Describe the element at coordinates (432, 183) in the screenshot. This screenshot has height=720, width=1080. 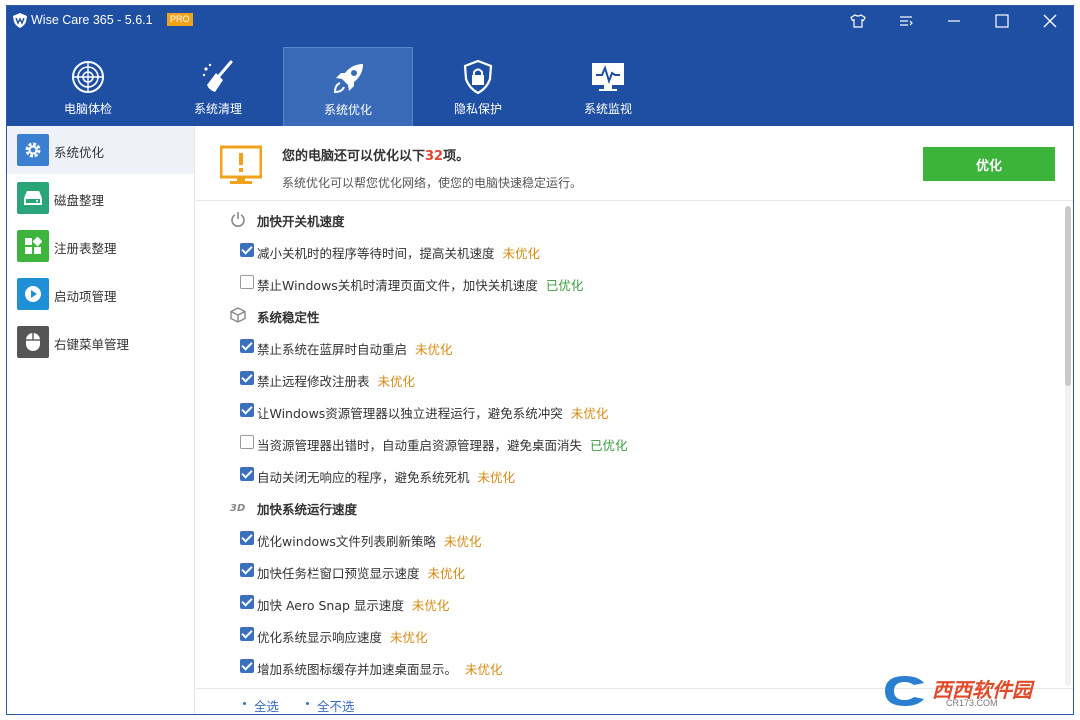
I see `summary-subtitle: 系统优化可以帮您优化网络，使您的电脑快速稳定运行。` at that location.